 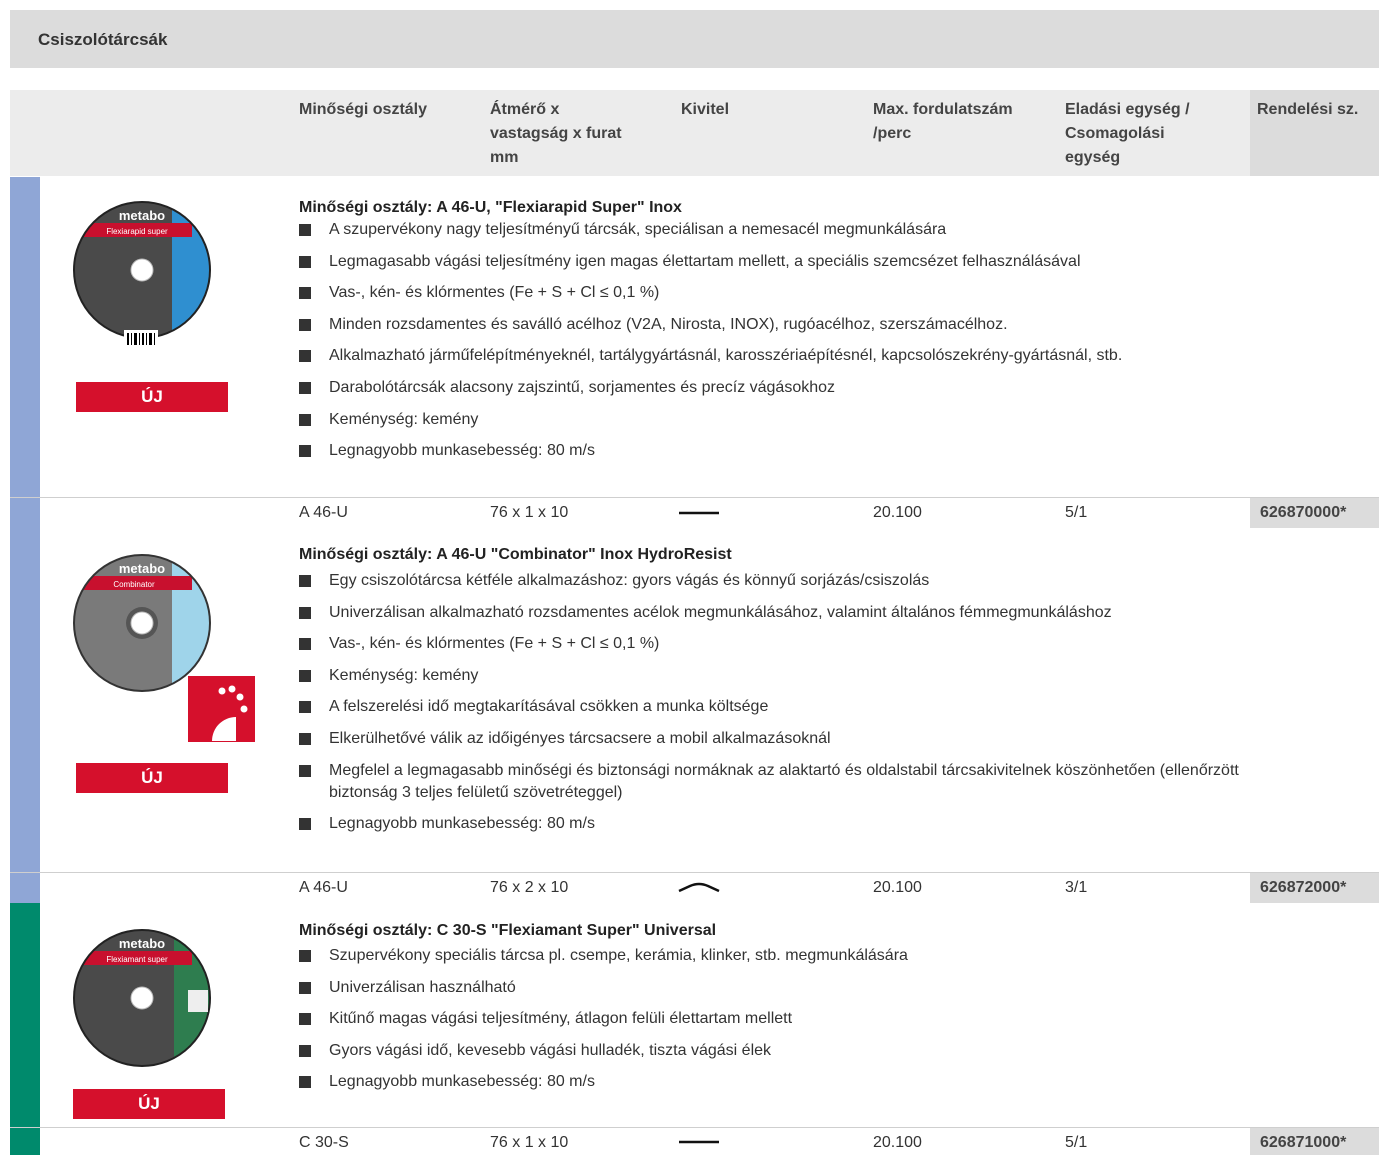 What do you see at coordinates (694, 39) in the screenshot?
I see `section-title-bar` at bounding box center [694, 39].